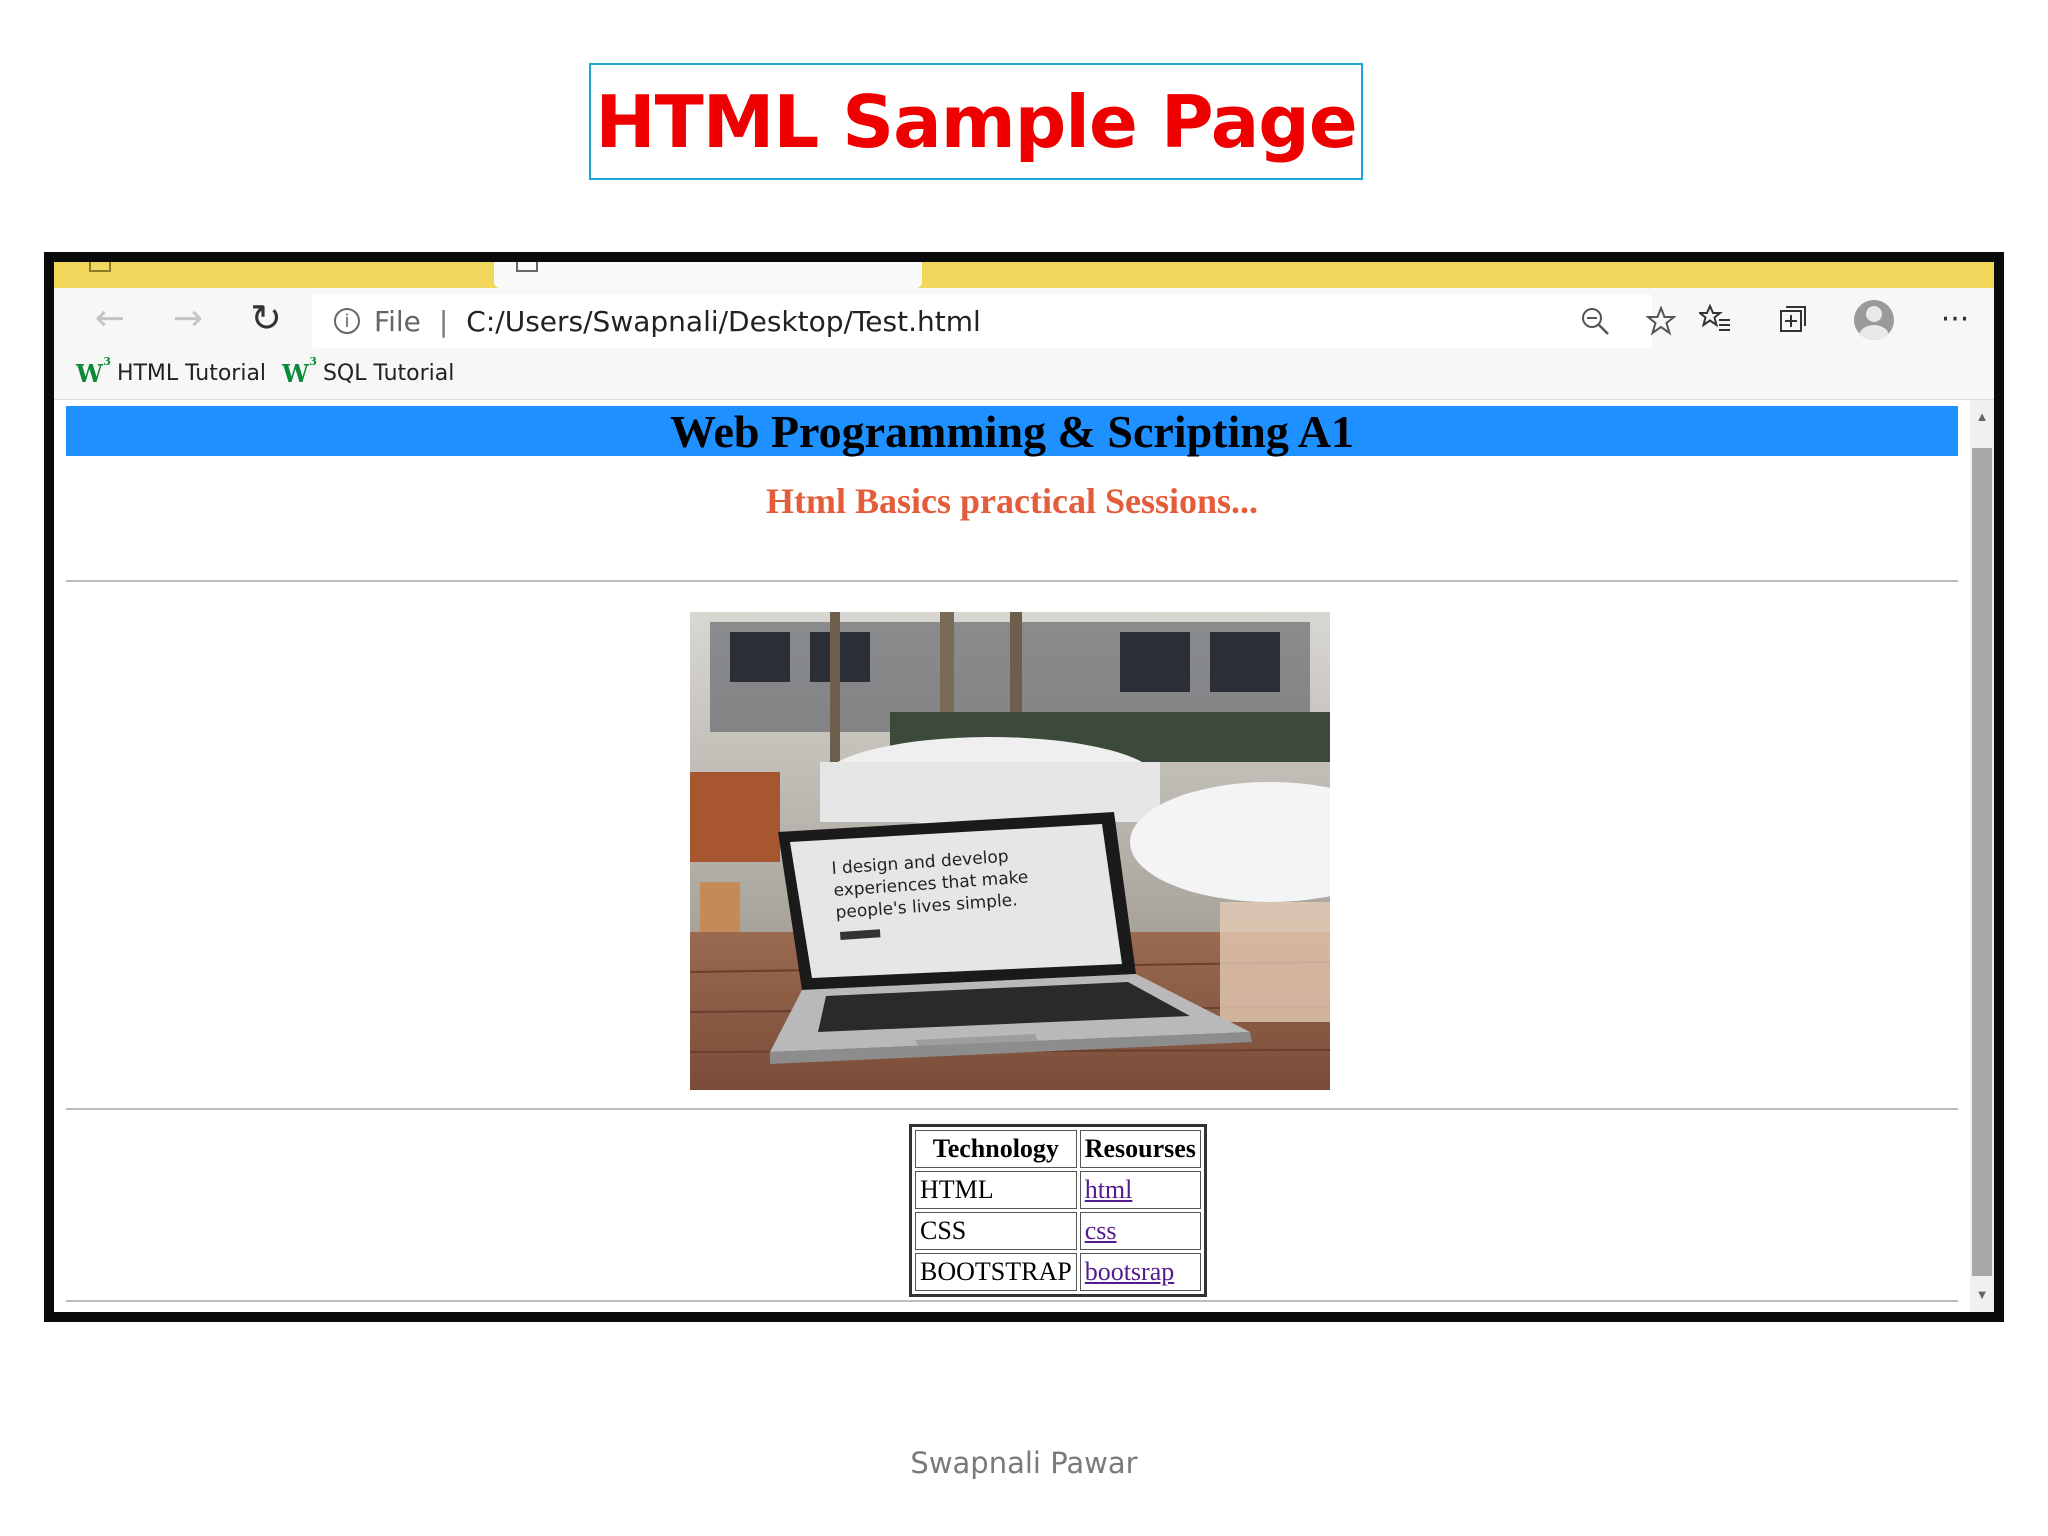 The image size is (2048, 1536). I want to click on scroll-down-arrow-icon: ▼, so click(1982, 1294).